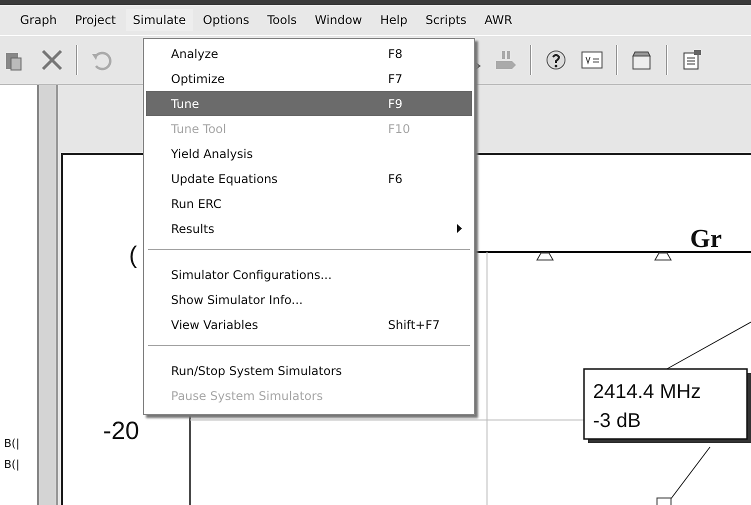 The image size is (751, 505). Describe the element at coordinates (647, 392) in the screenshot. I see `marker-frequency: 2414.4 MHz` at that location.